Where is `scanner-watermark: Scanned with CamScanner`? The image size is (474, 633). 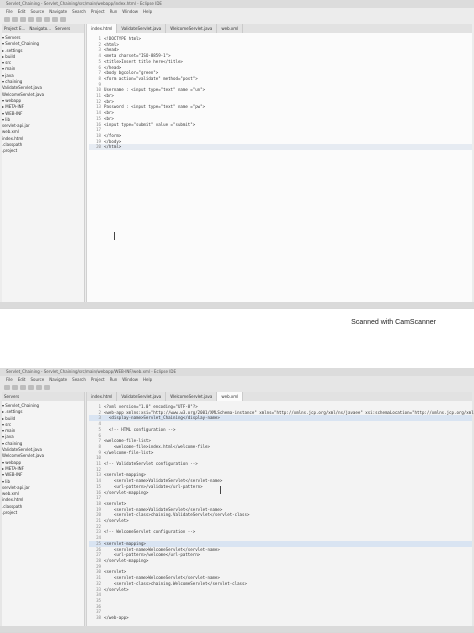 scanner-watermark: Scanned with CamScanner is located at coordinates (393, 322).